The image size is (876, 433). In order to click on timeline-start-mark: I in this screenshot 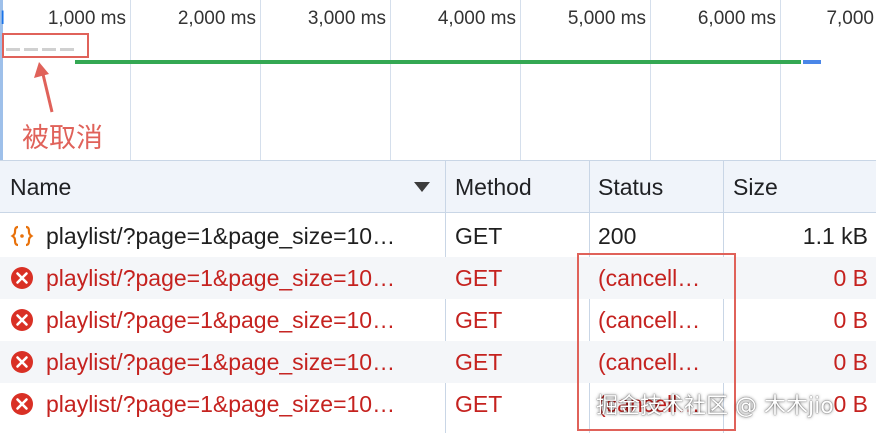, I will do `click(3, 18)`.